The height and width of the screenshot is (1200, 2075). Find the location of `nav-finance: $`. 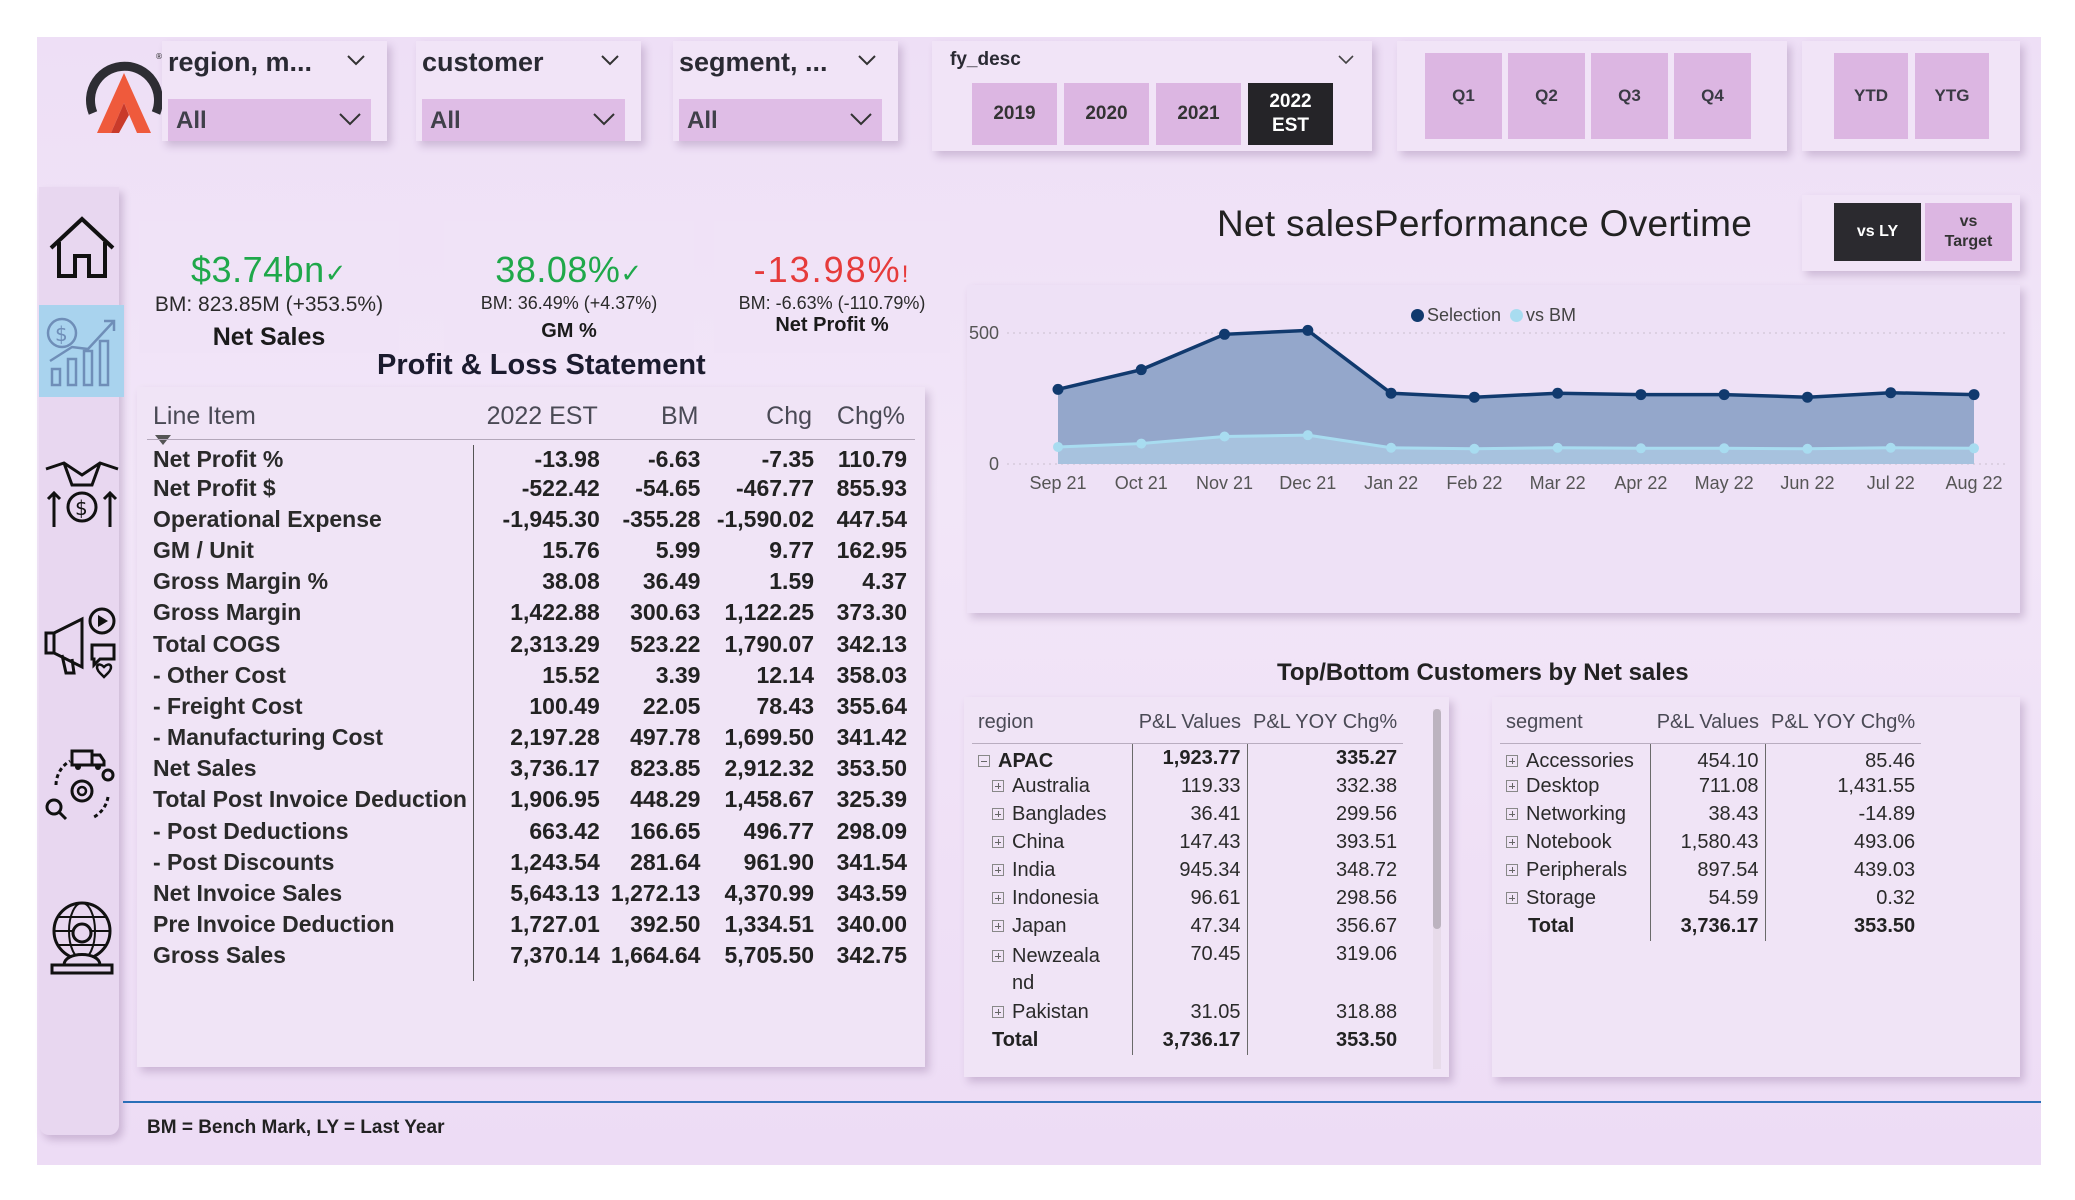

nav-finance: $ is located at coordinates (81, 351).